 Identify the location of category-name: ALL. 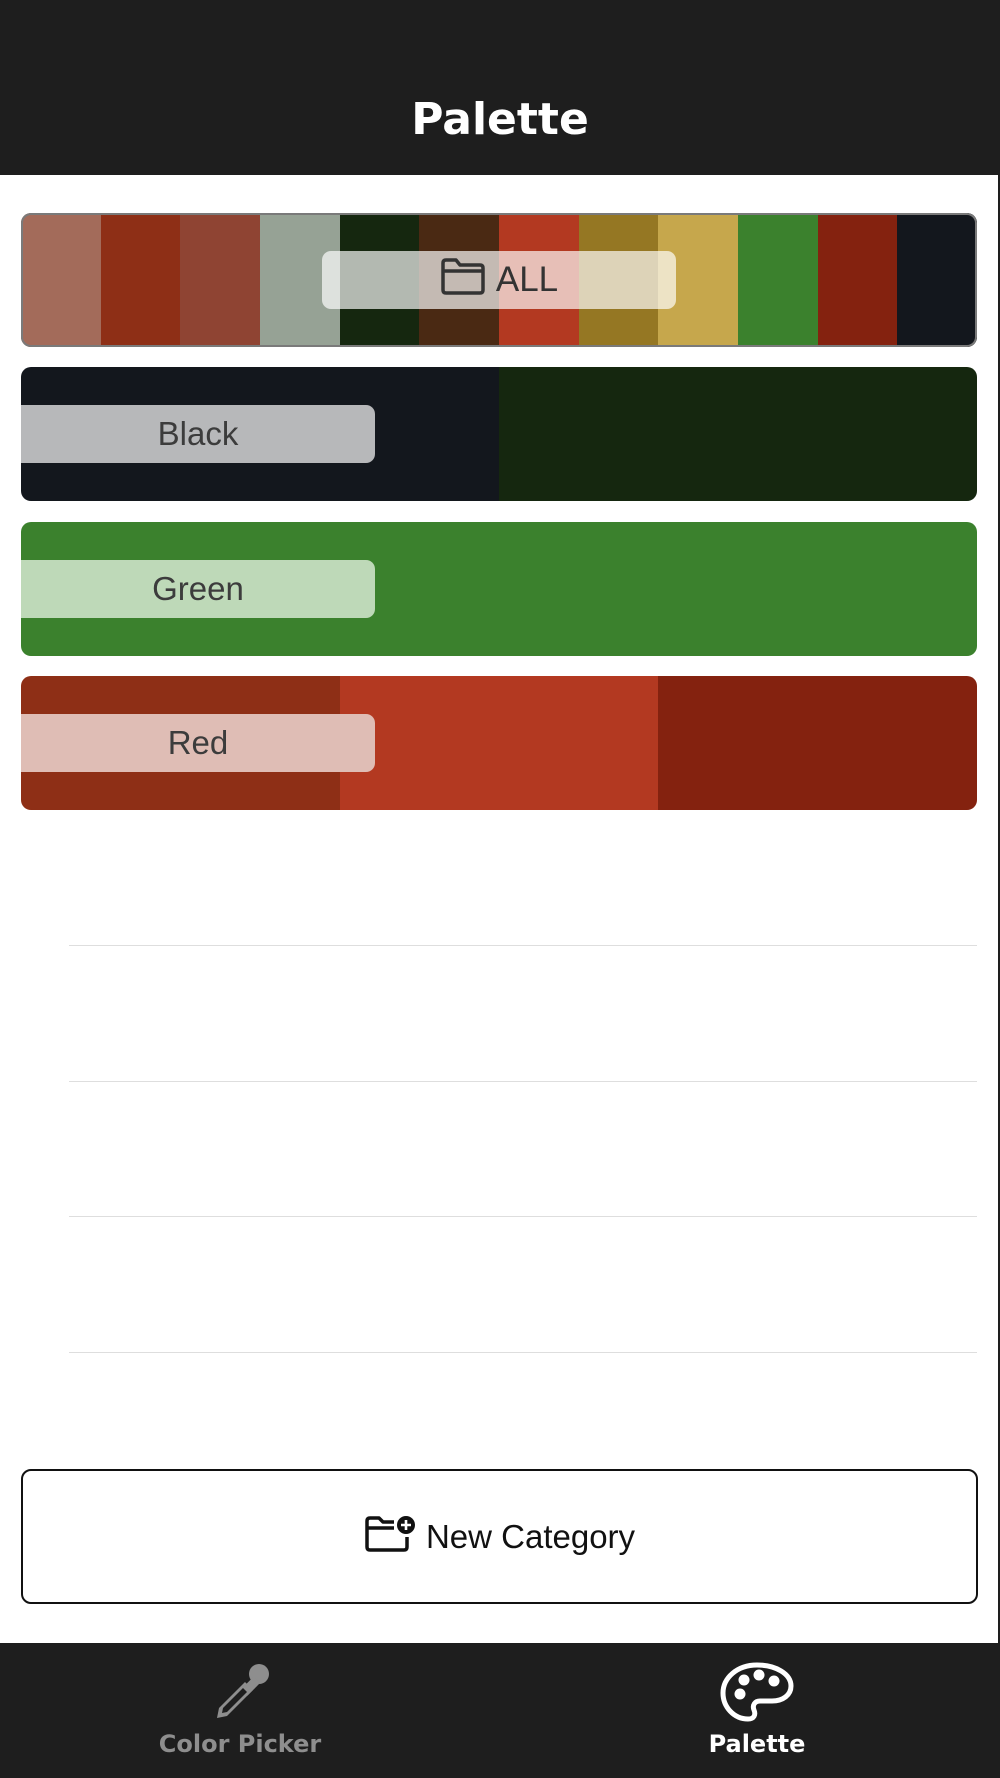
(527, 279).